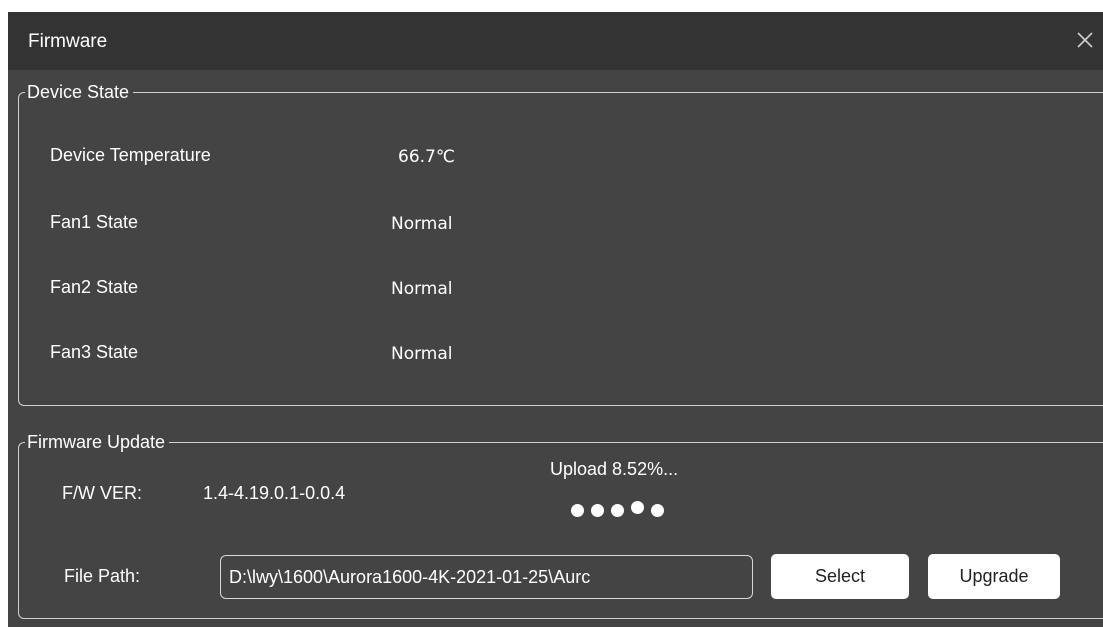  I want to click on close-button, so click(1085, 40).